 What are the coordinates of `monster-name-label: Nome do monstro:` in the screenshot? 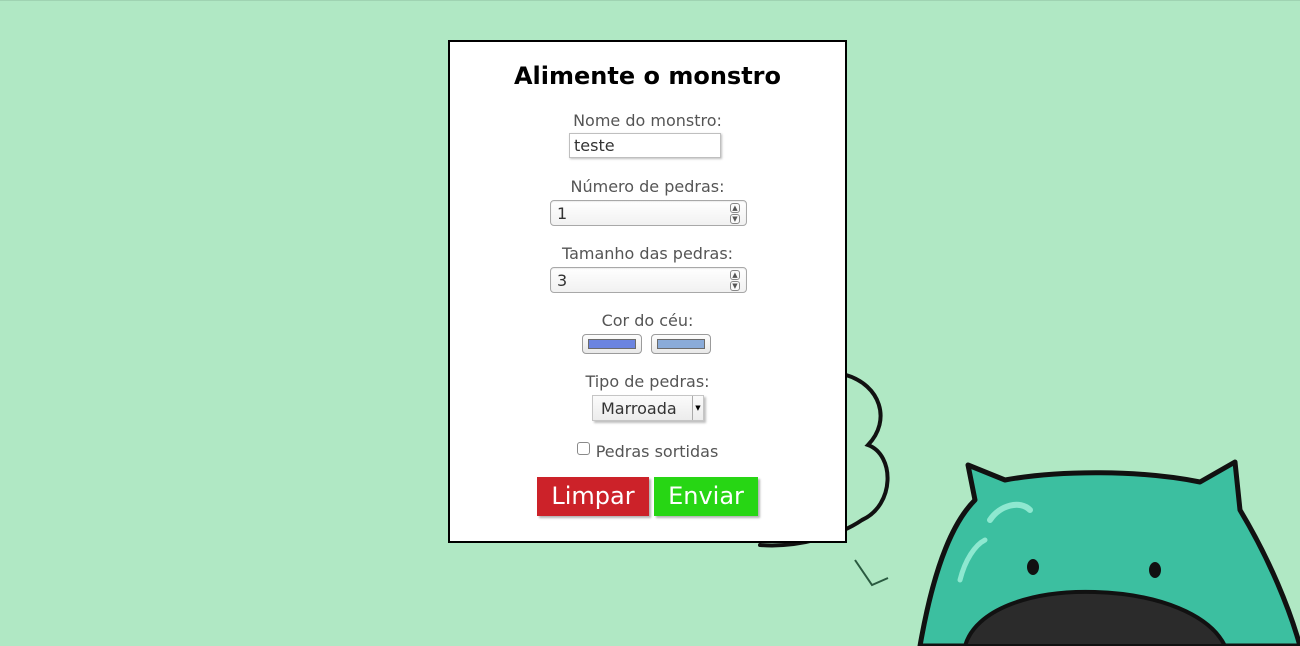 It's located at (647, 120).